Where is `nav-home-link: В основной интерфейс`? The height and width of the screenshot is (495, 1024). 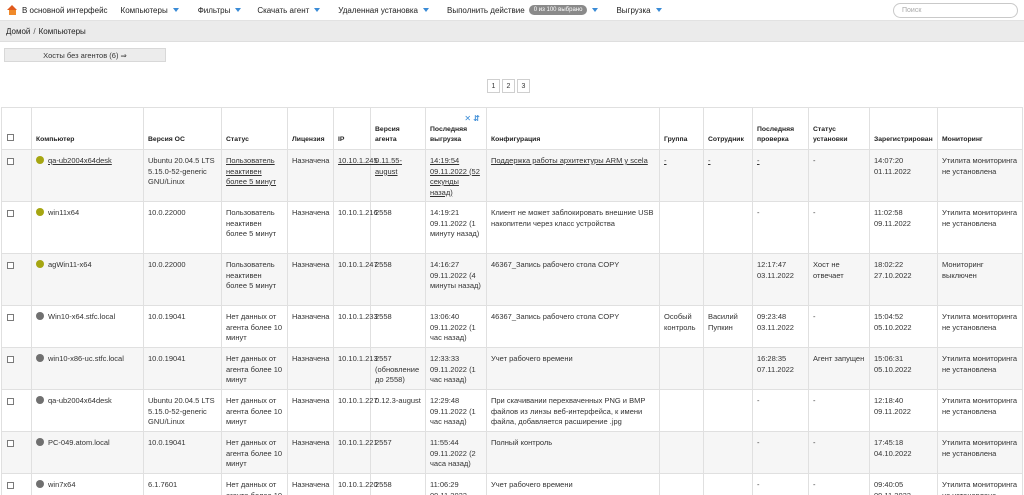 nav-home-link: В основной интерфейс is located at coordinates (57, 10).